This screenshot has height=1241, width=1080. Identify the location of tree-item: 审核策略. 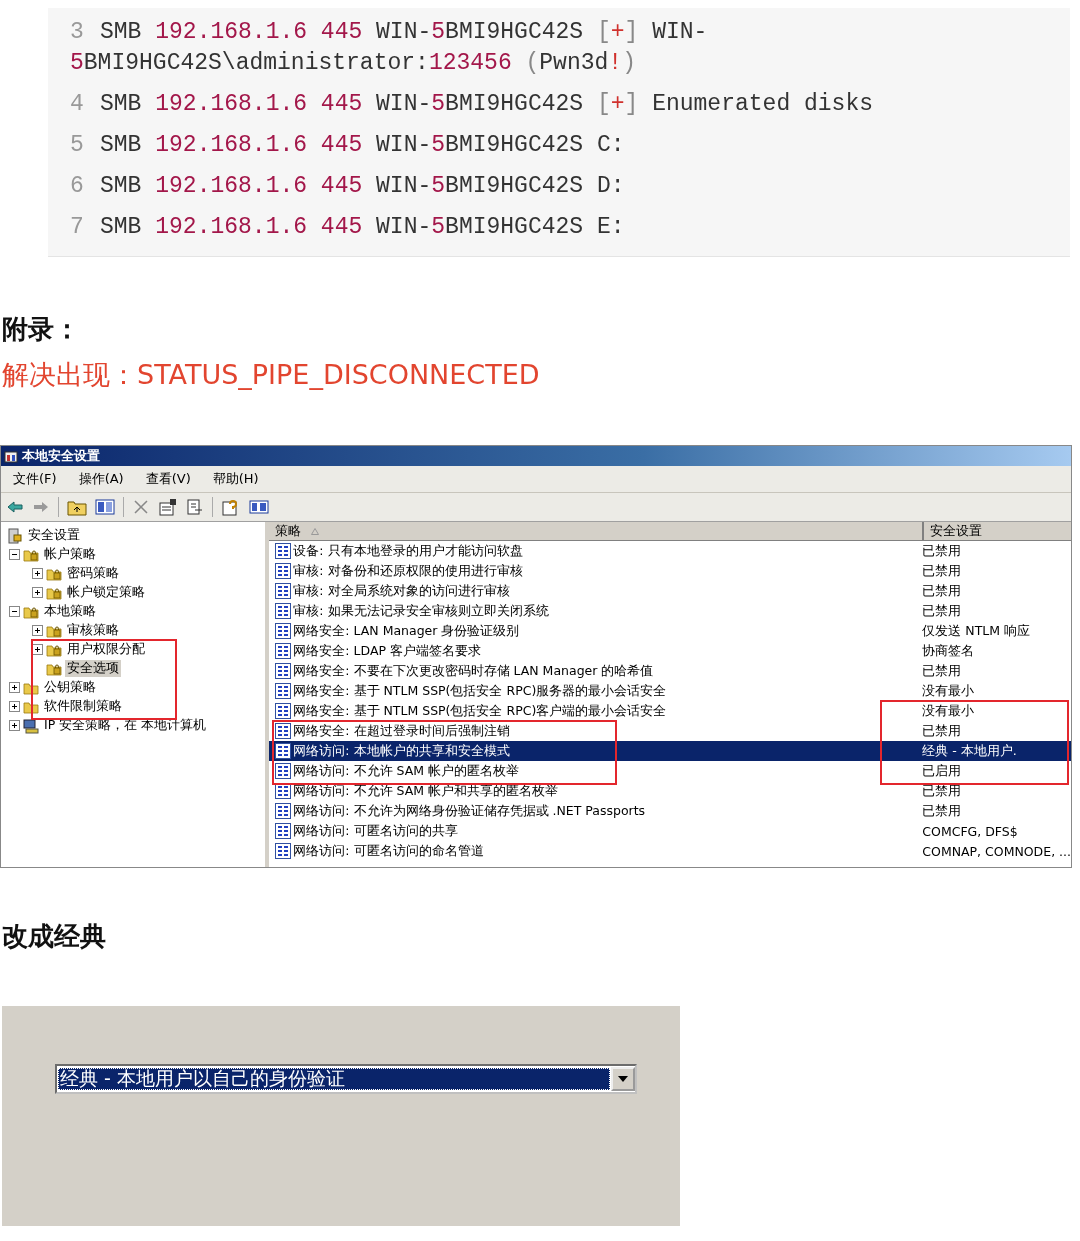
(93, 630).